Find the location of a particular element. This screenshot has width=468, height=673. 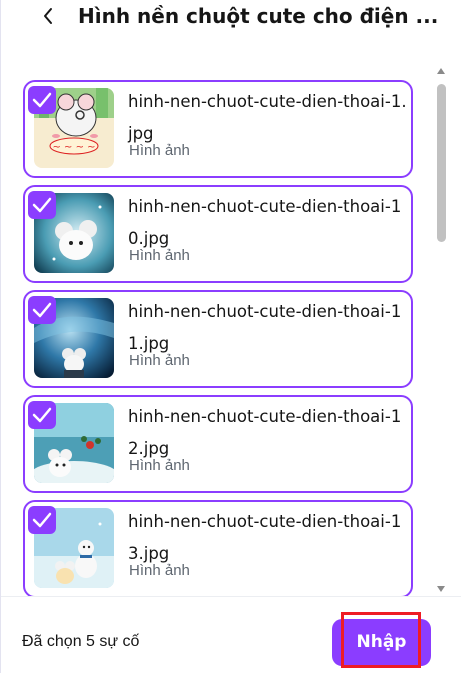

scroll-down-button is located at coordinates (441, 588).